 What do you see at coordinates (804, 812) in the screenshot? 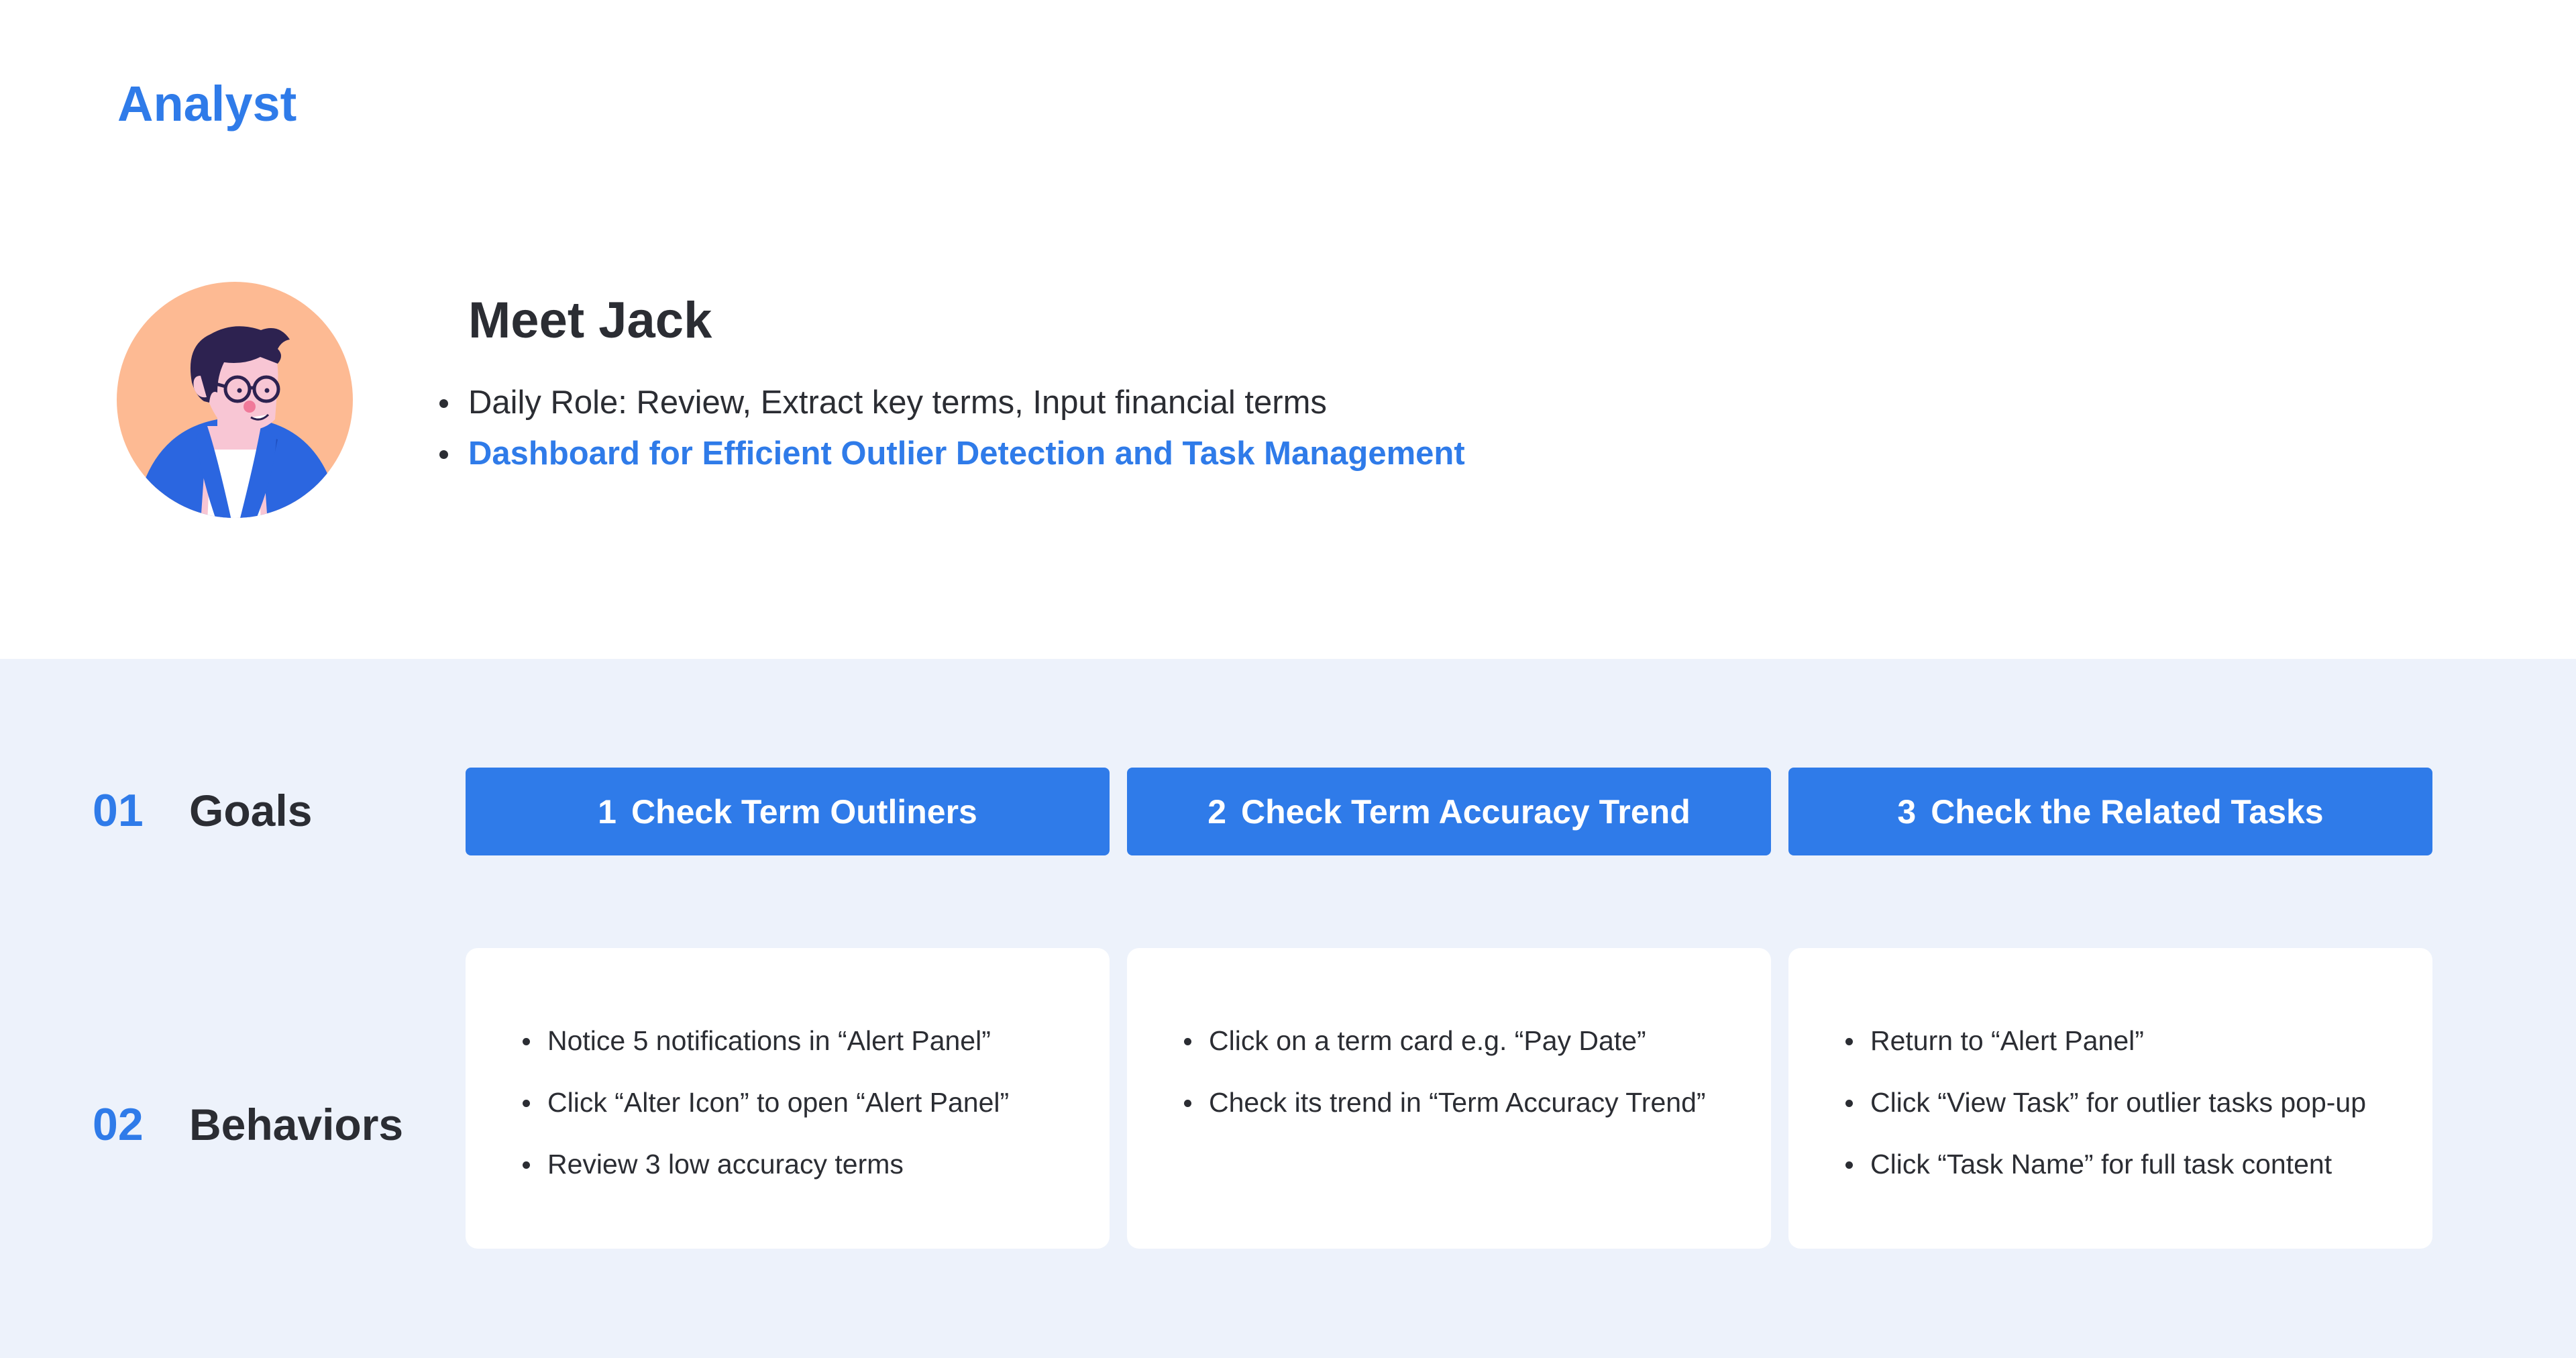
I see `goal-label: Check Term Outliners` at bounding box center [804, 812].